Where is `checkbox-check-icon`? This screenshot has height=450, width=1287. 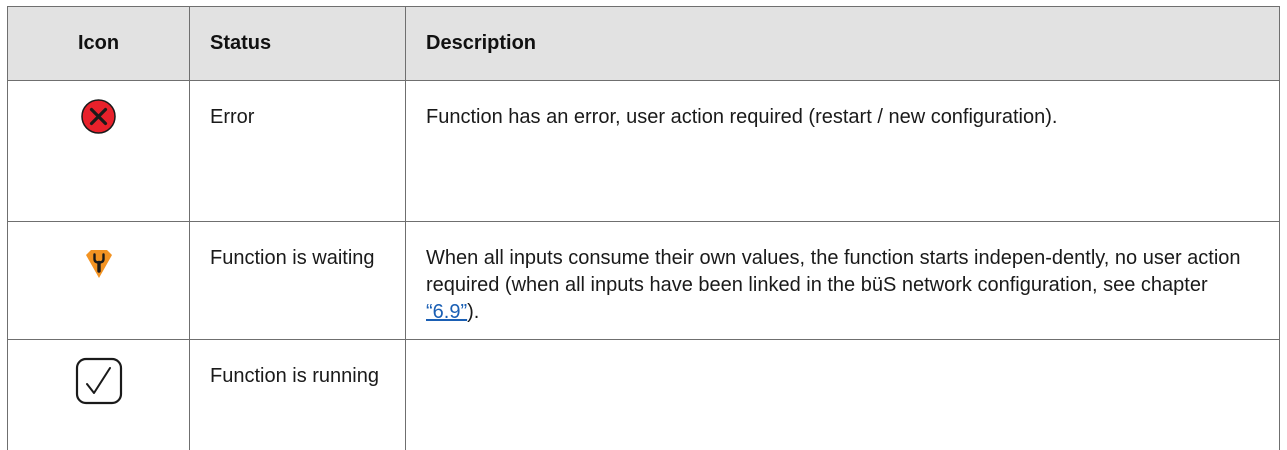
checkbox-check-icon is located at coordinates (99, 385).